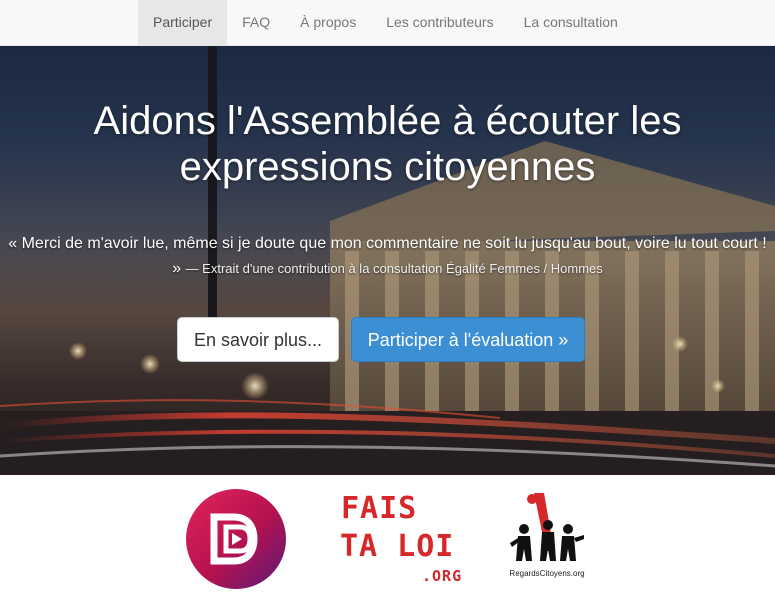  Describe the element at coordinates (387, 121) in the screenshot. I see `hero-title-line-1: Aidons l'Assemblée à écouter les` at that location.